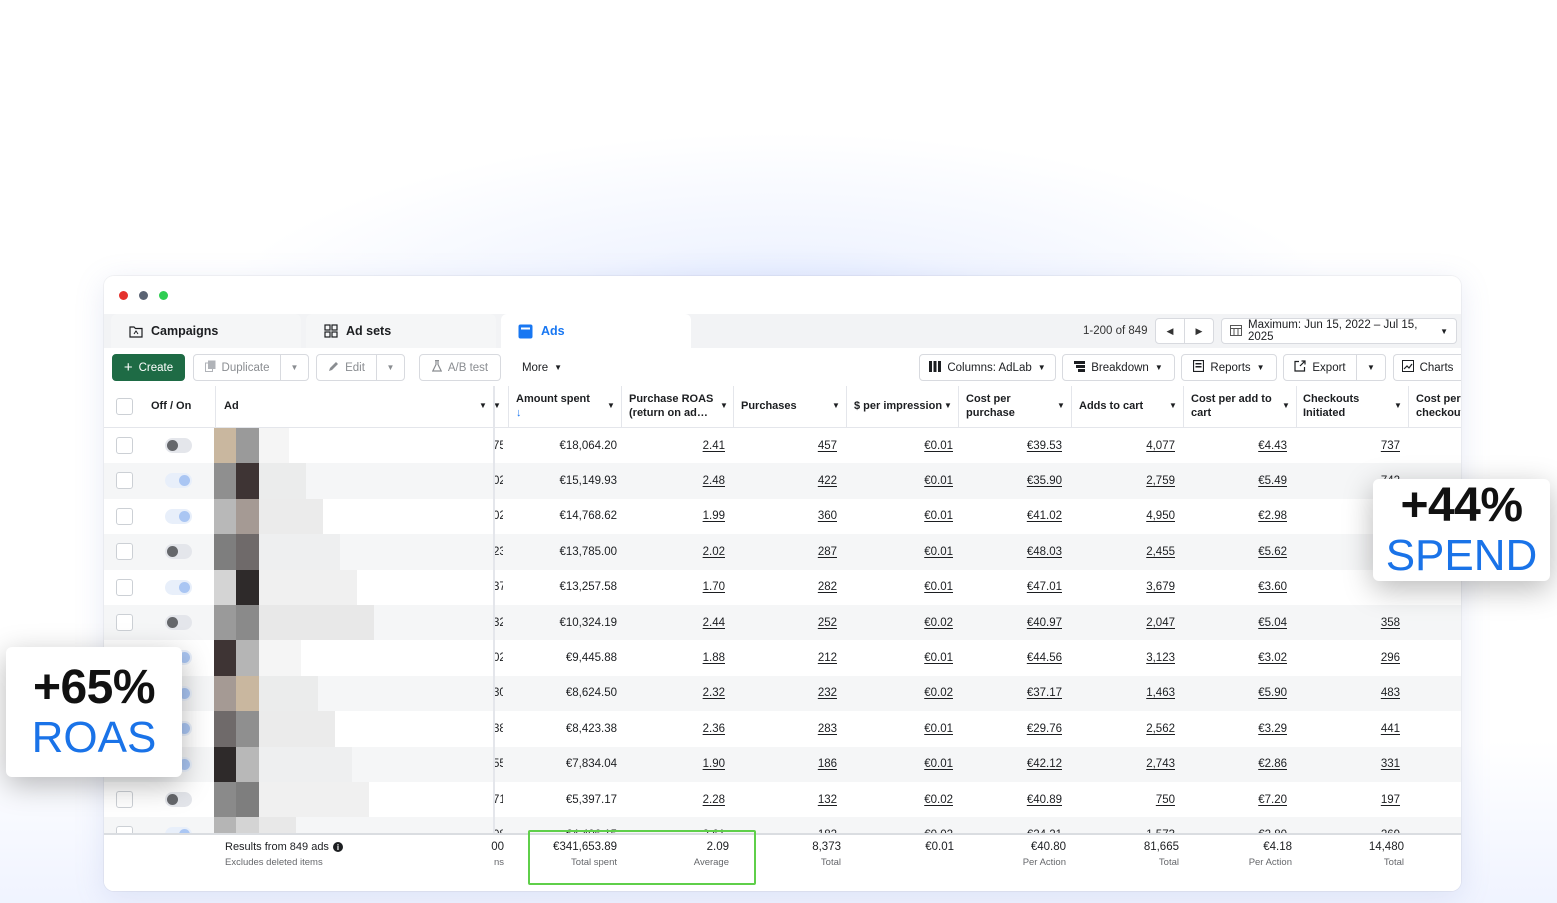 This screenshot has height=903, width=1557. I want to click on cell-checkouts: 358, so click(1360, 622).